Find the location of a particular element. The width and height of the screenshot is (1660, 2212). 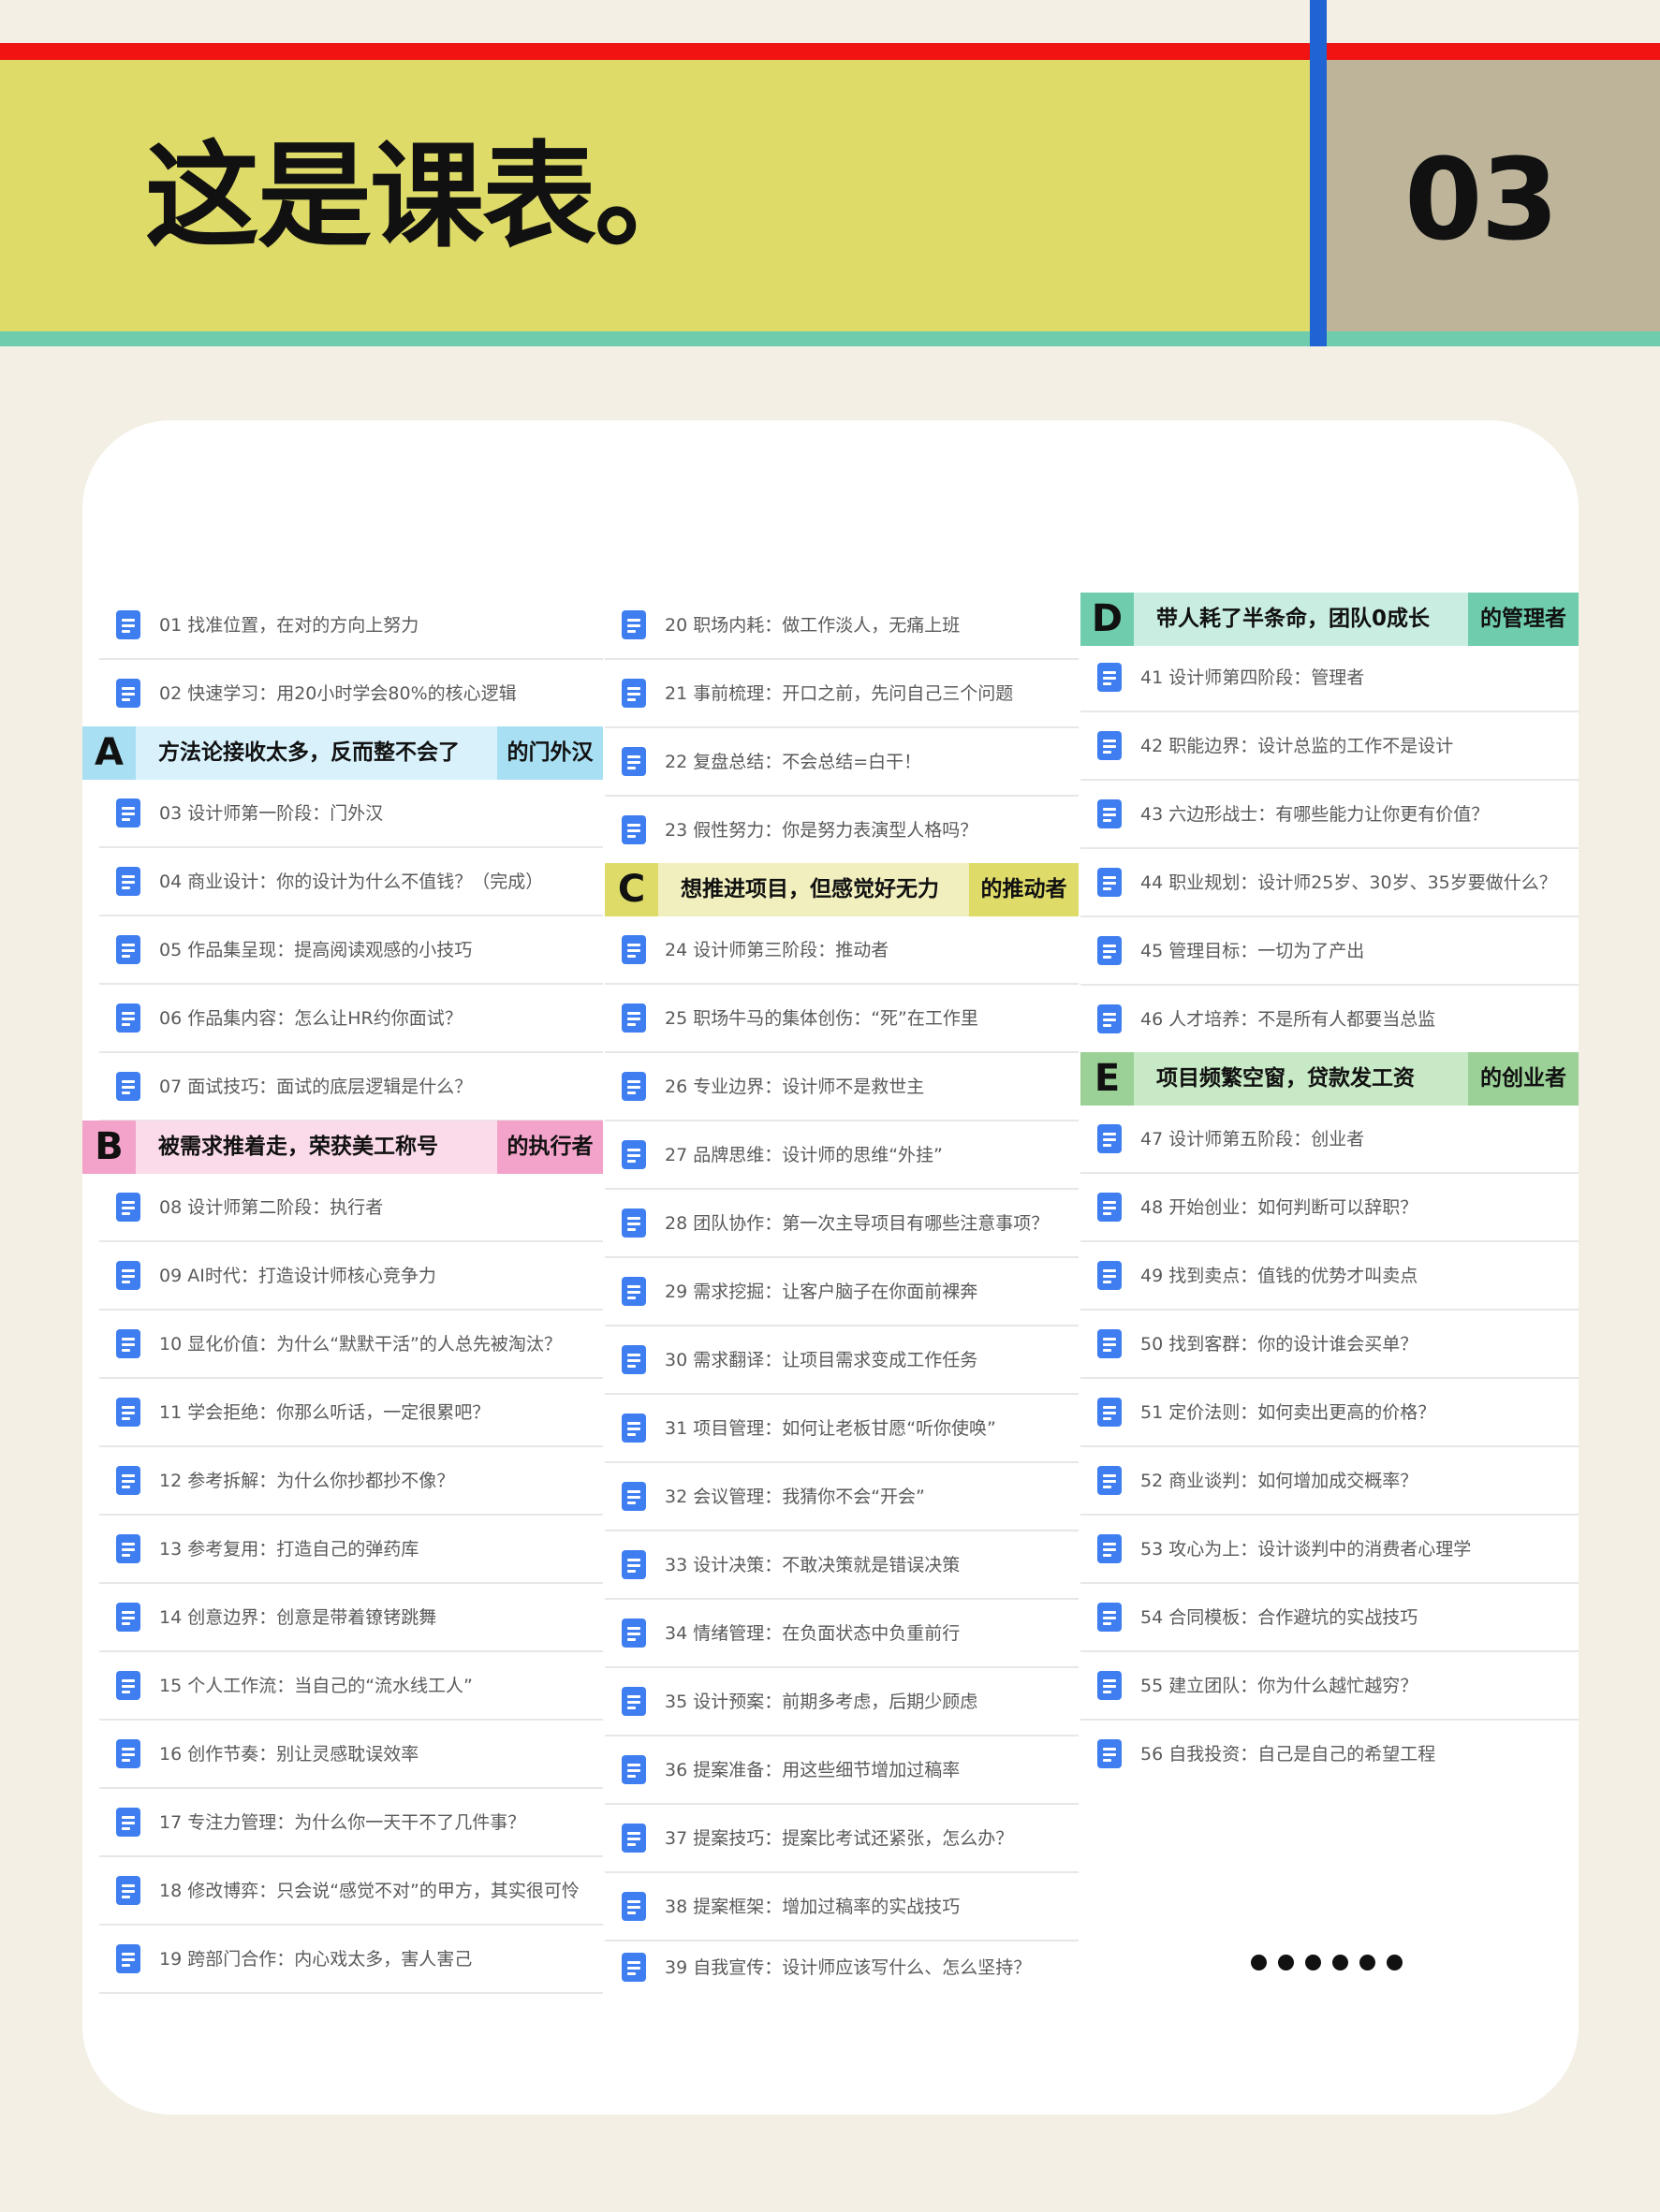

lesson-item: 29 需求挖掘：让客户脑子在你面前裸奔 is located at coordinates (842, 1292).